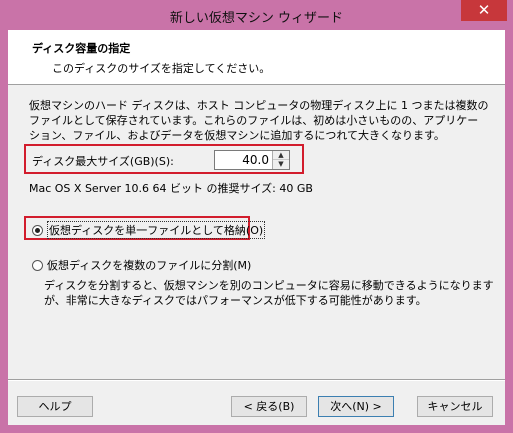 This screenshot has height=433, width=513. What do you see at coordinates (256, 57) in the screenshot?
I see `wizard-header: ディスク容量の指定 このディスクのサイズを指定してください。` at bounding box center [256, 57].